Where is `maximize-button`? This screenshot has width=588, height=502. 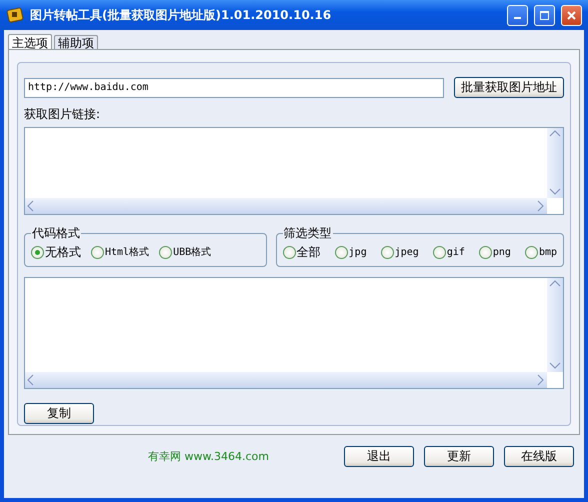 maximize-button is located at coordinates (544, 15).